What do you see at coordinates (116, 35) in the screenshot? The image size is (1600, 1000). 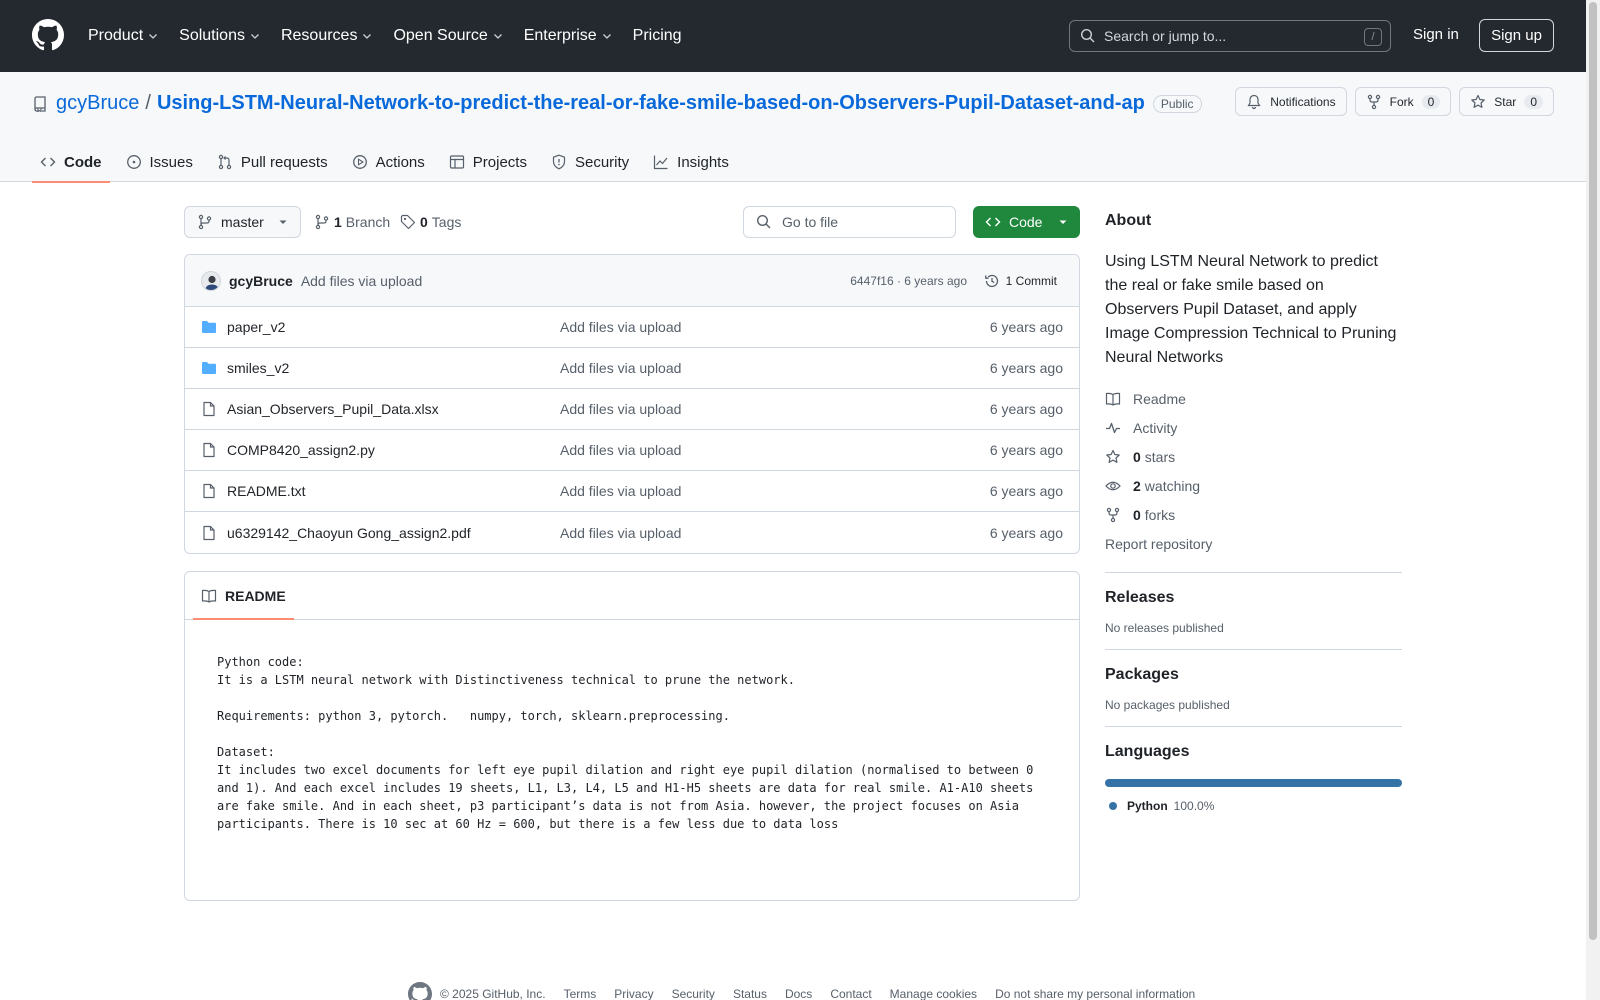 I see `nav-label: Product` at bounding box center [116, 35].